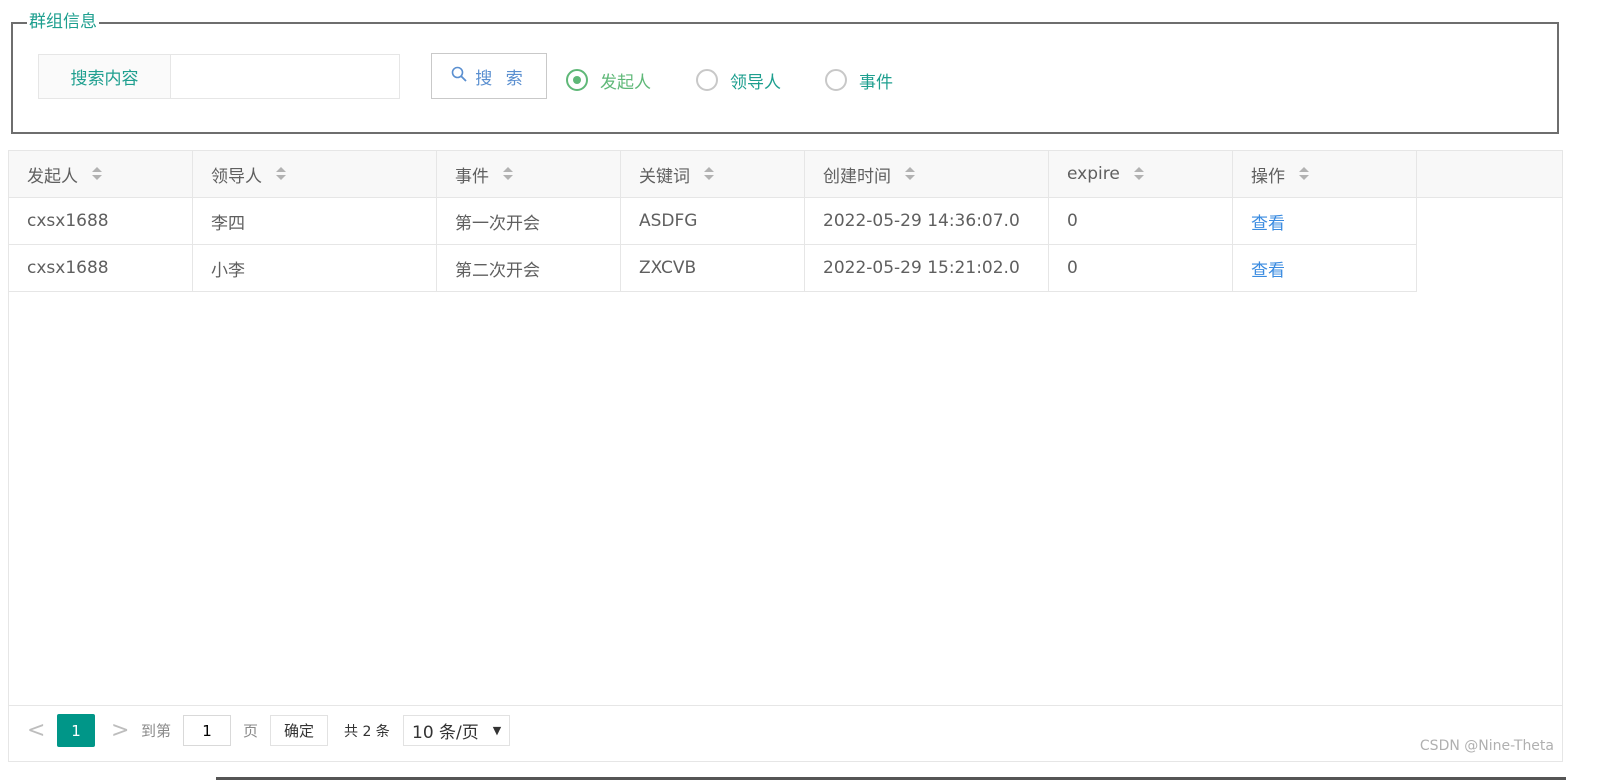 The height and width of the screenshot is (780, 1611). Describe the element at coordinates (251, 731) in the screenshot. I see `goto-suffix: 页` at that location.